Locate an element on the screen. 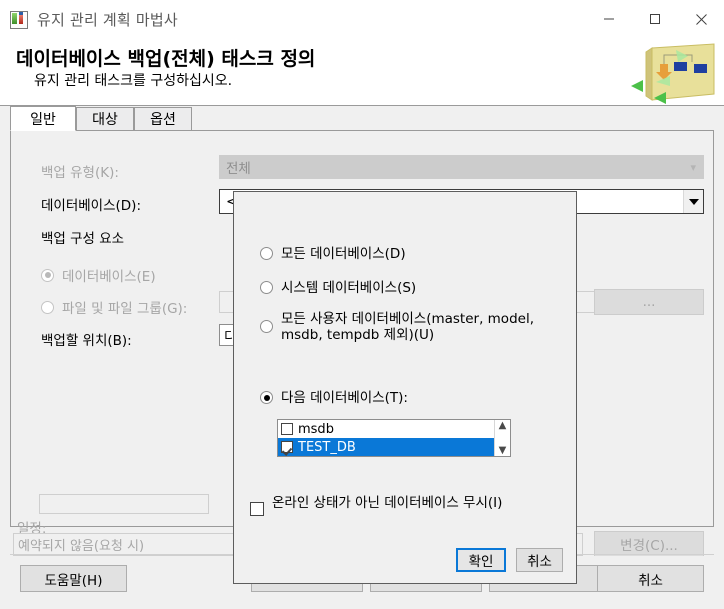  cancel-button-label: 취소 is located at coordinates (650, 580).